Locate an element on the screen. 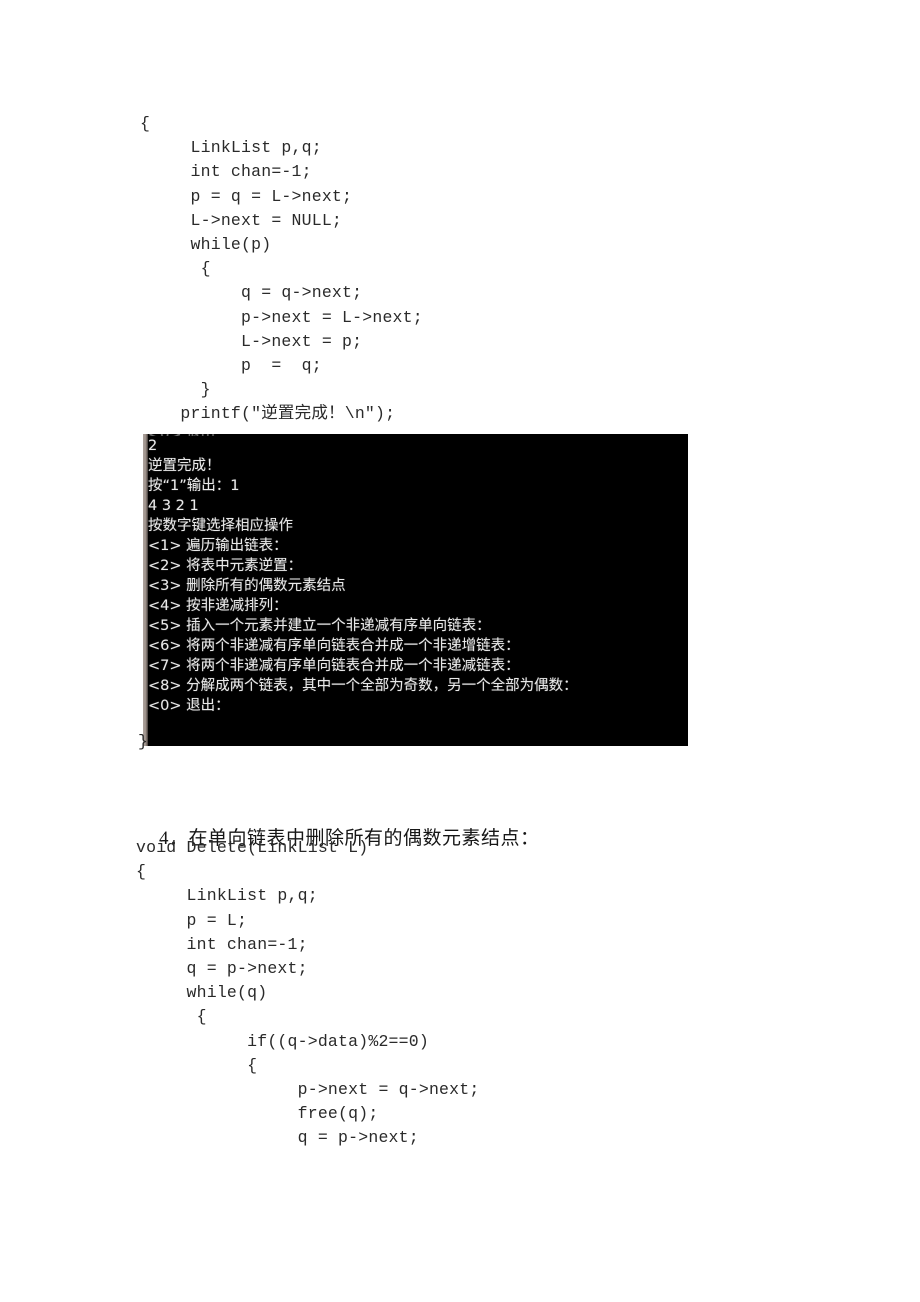 This screenshot has width=920, height=1302. code-line: p->next = q->next; is located at coordinates (308, 1089).